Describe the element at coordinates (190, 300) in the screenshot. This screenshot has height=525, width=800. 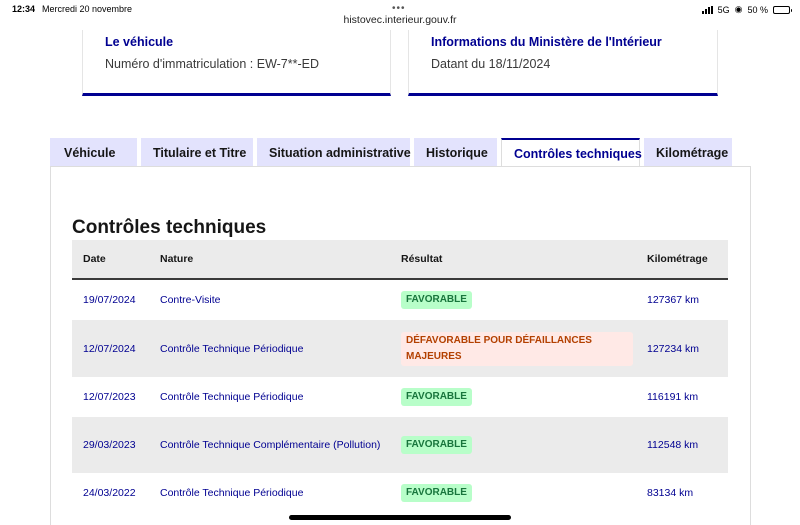
I see `row-nature: Contre-Visite` at that location.